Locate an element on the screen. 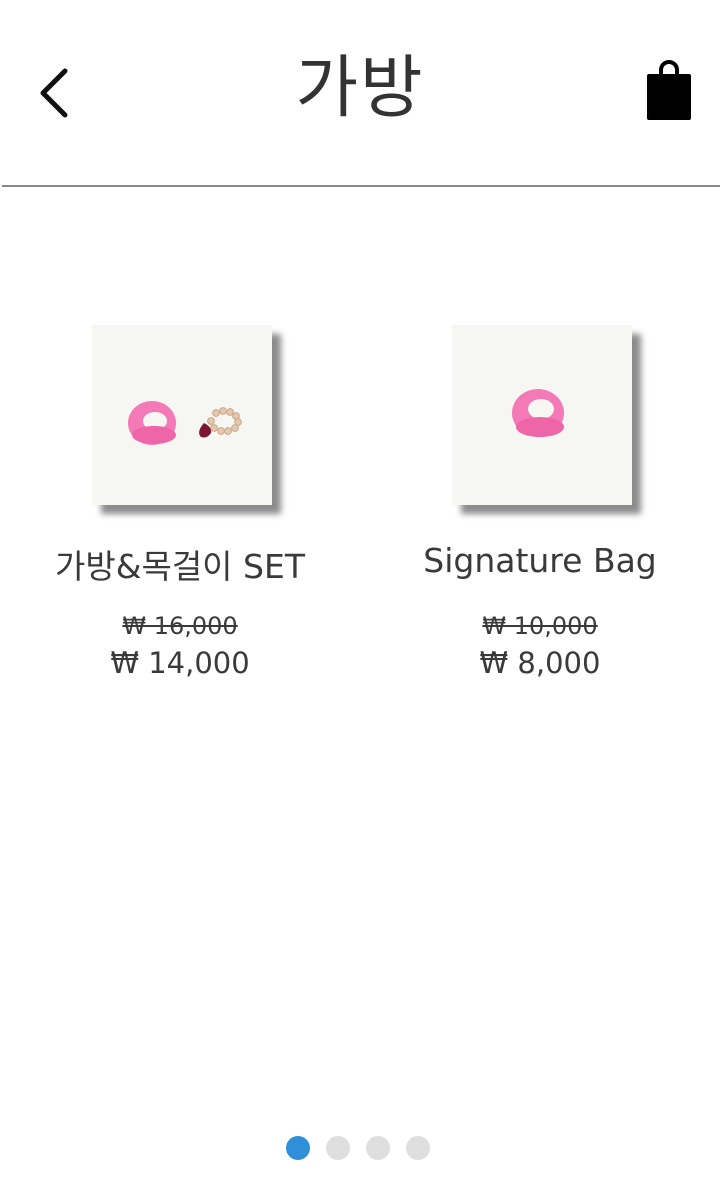 Image resolution: width=720 pixels, height=1200 pixels. shopping-bag-icon is located at coordinates (669, 90).